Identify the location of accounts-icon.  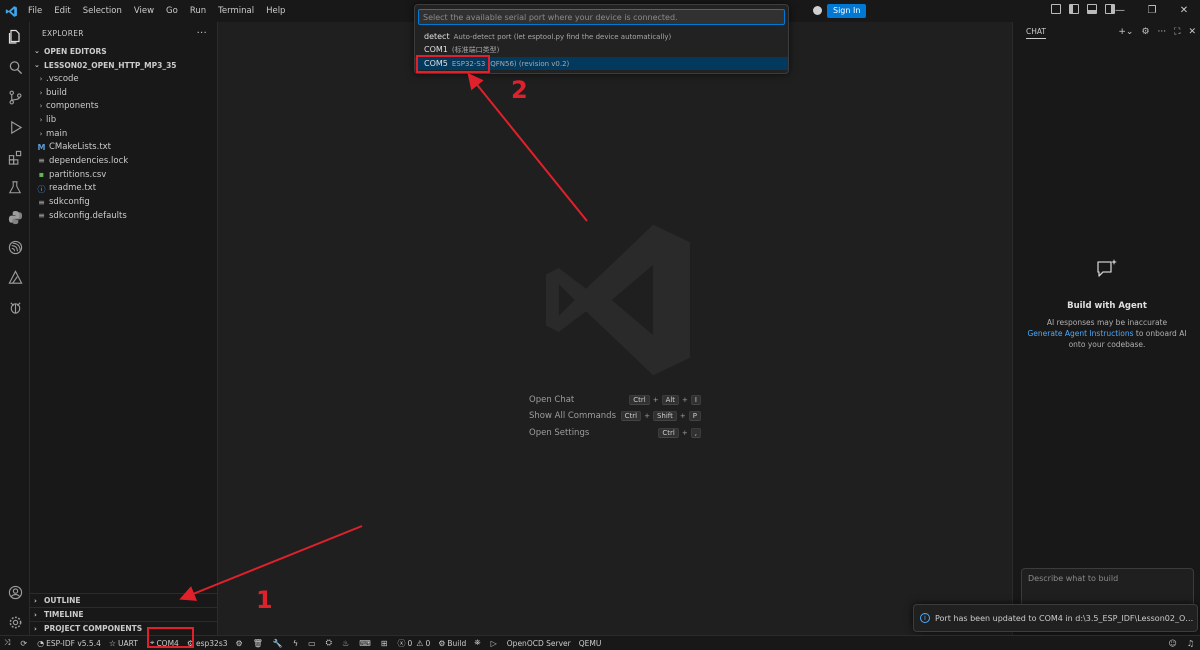
(817, 10).